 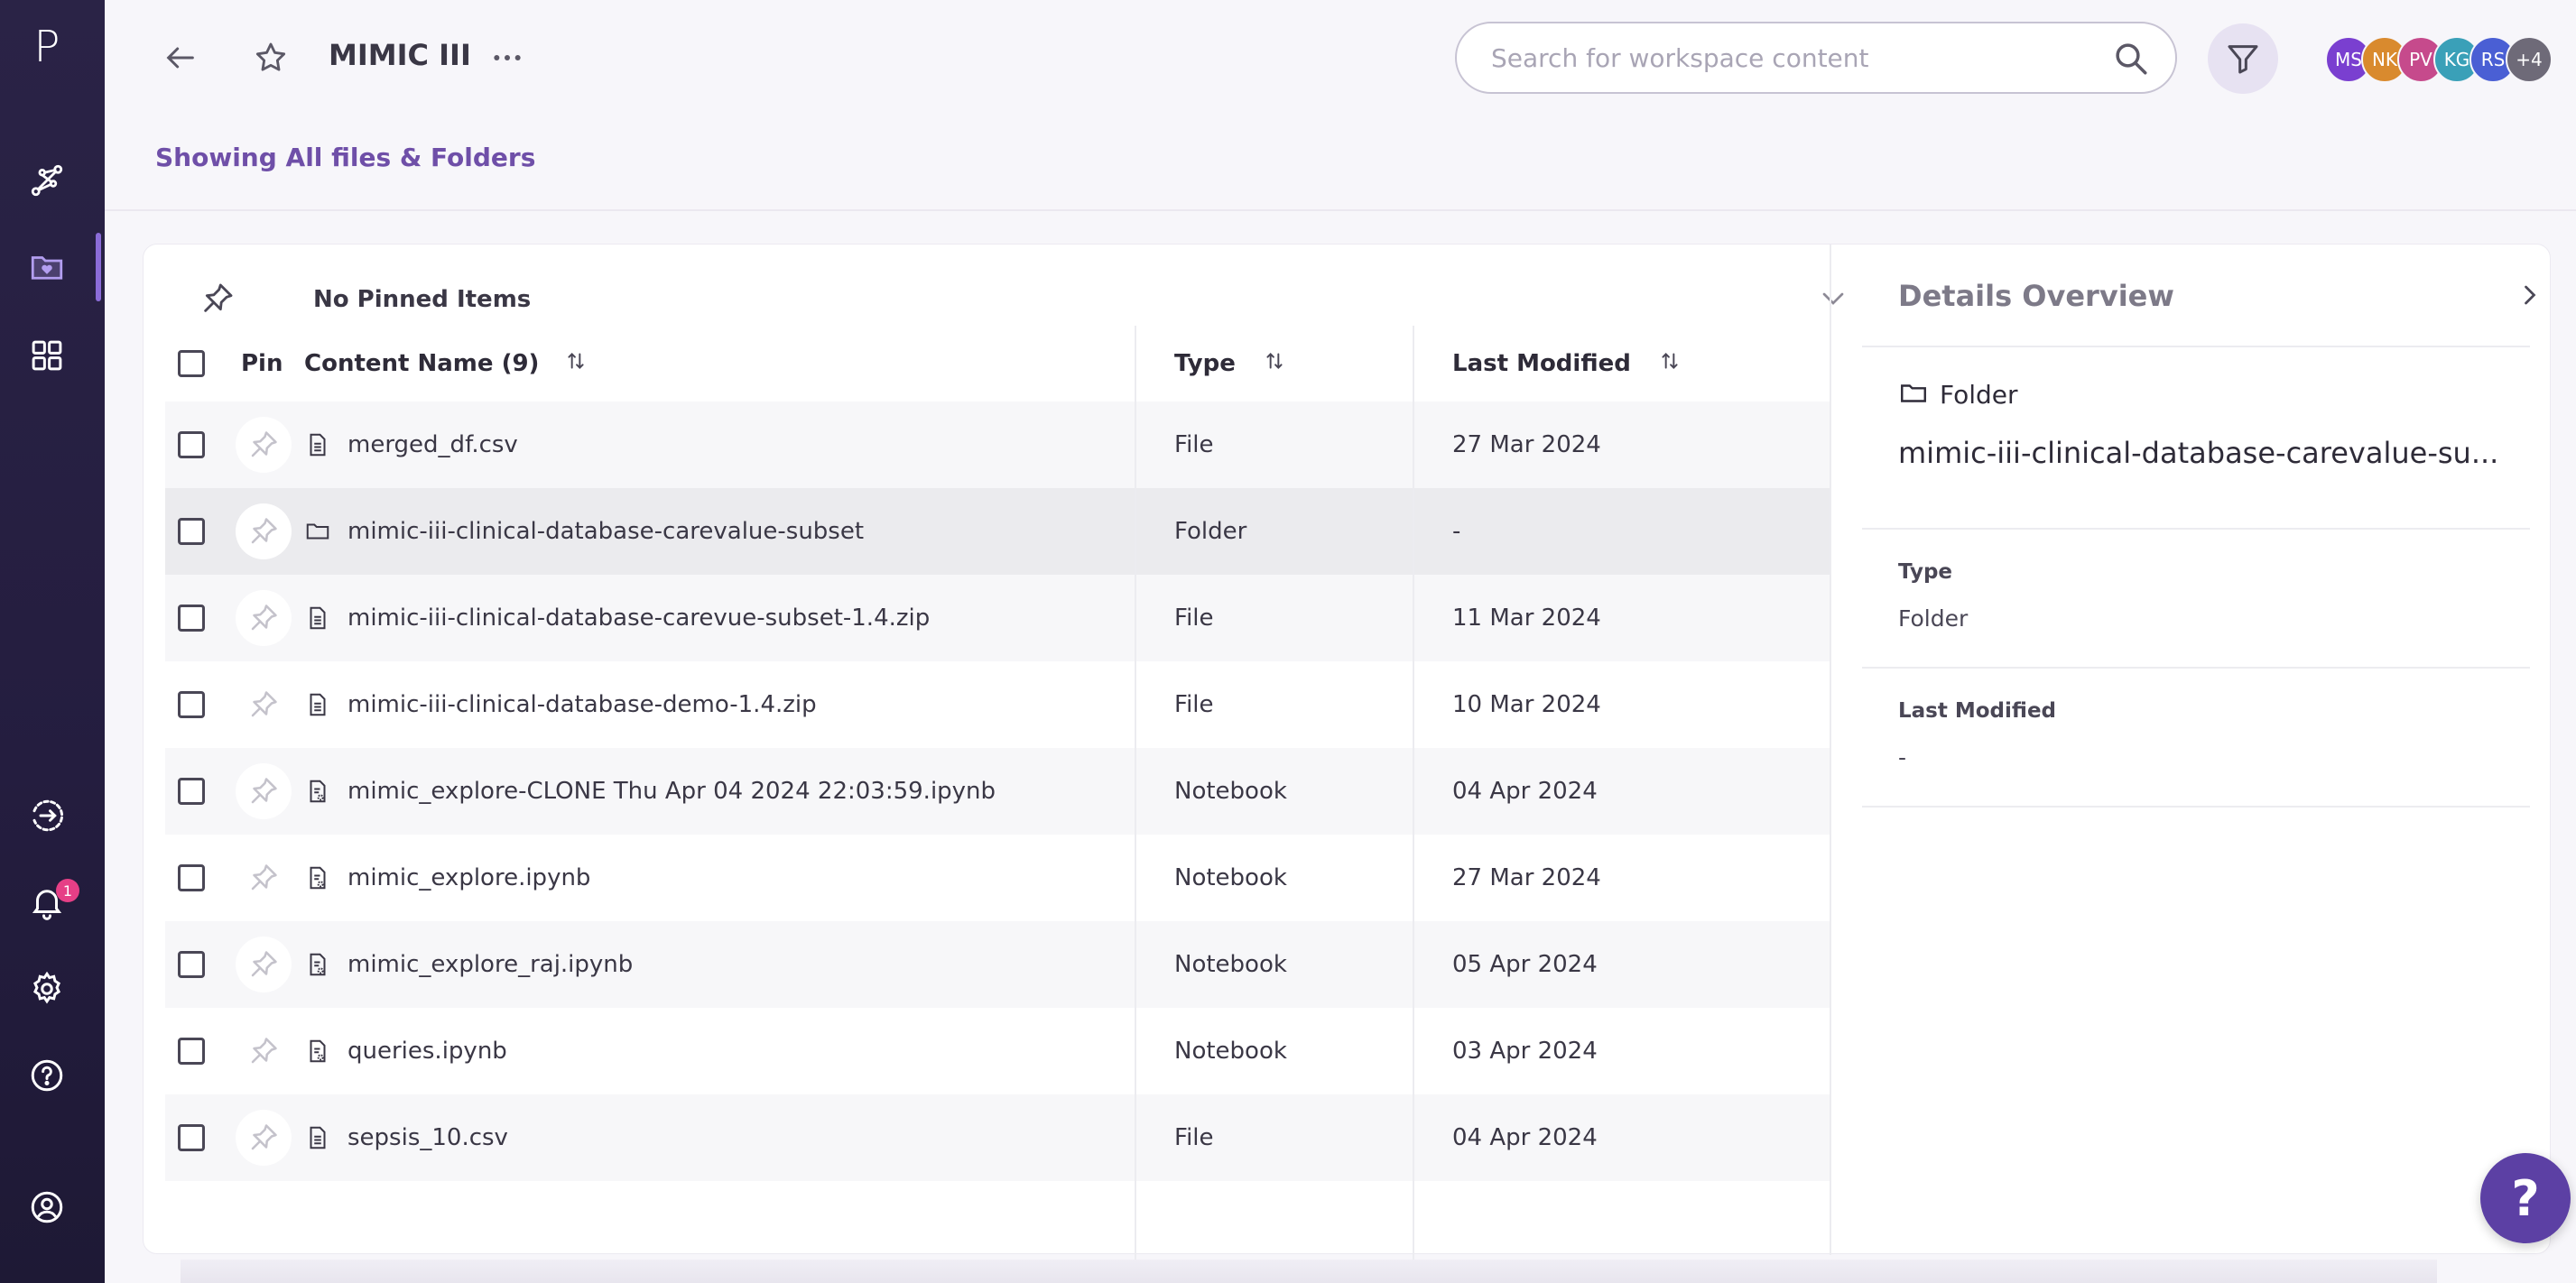 What do you see at coordinates (998, 1137) in the screenshot?
I see `table-row: sepsis_10.csv File 04 Apr 2024` at bounding box center [998, 1137].